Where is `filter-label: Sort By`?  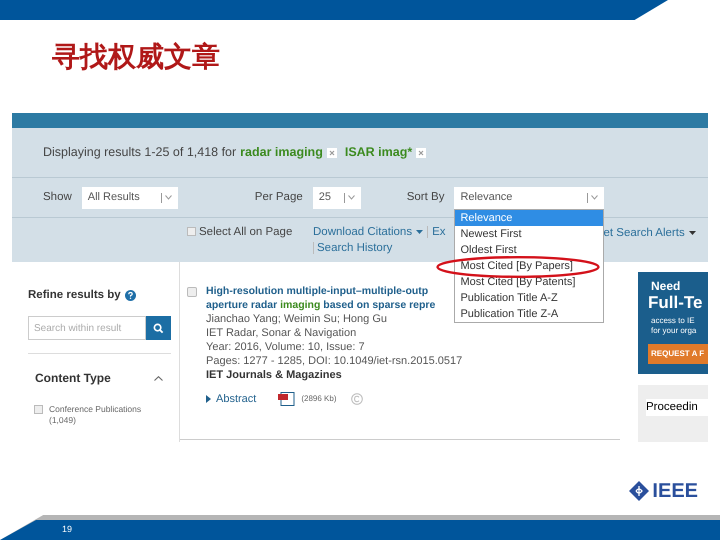 filter-label: Sort By is located at coordinates (425, 197).